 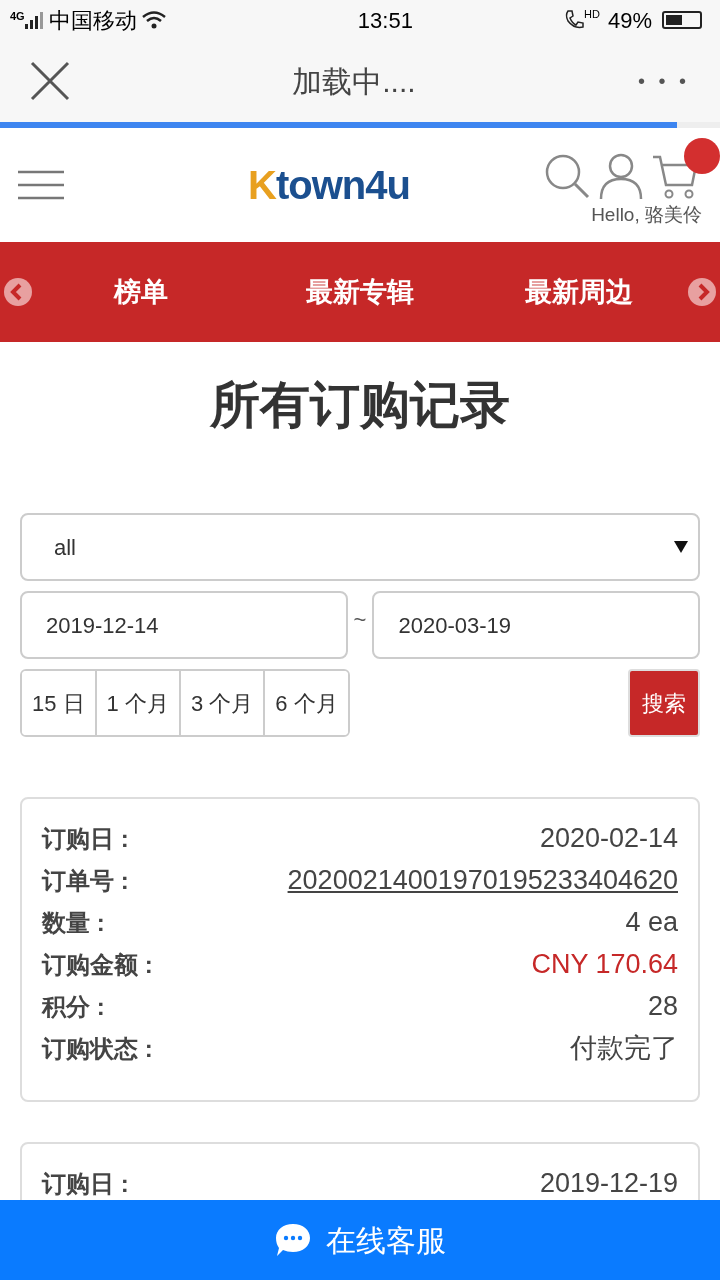 What do you see at coordinates (98, 1048) in the screenshot?
I see `field-label: 订购状态 :` at bounding box center [98, 1048].